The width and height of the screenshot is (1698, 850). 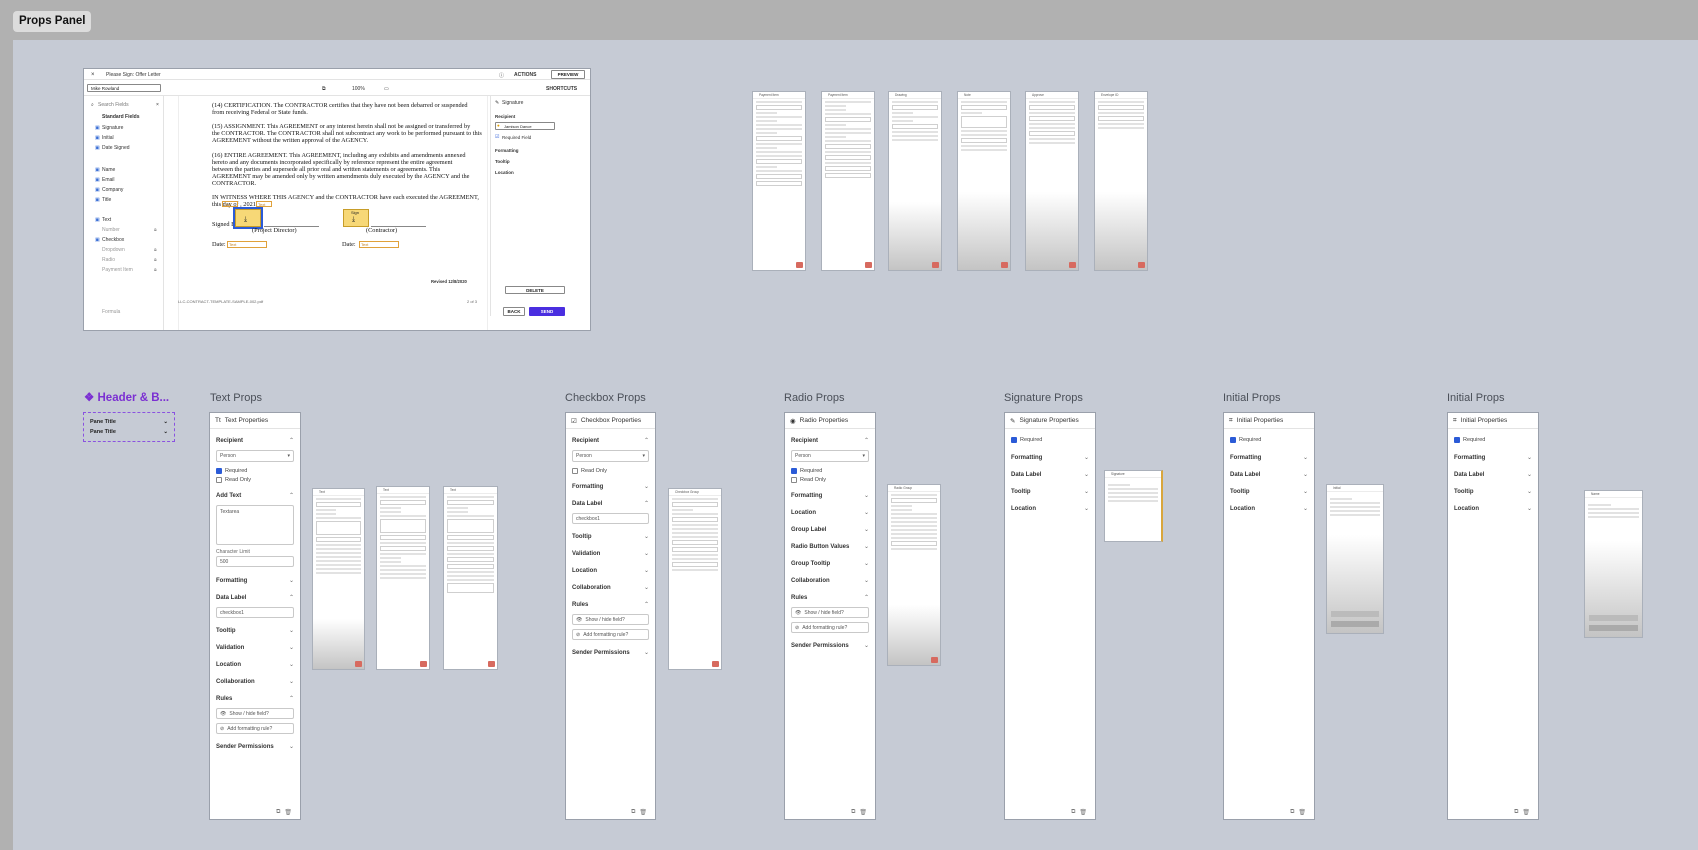 I want to click on chevron-down-icon: ⌄, so click(x=165, y=422).